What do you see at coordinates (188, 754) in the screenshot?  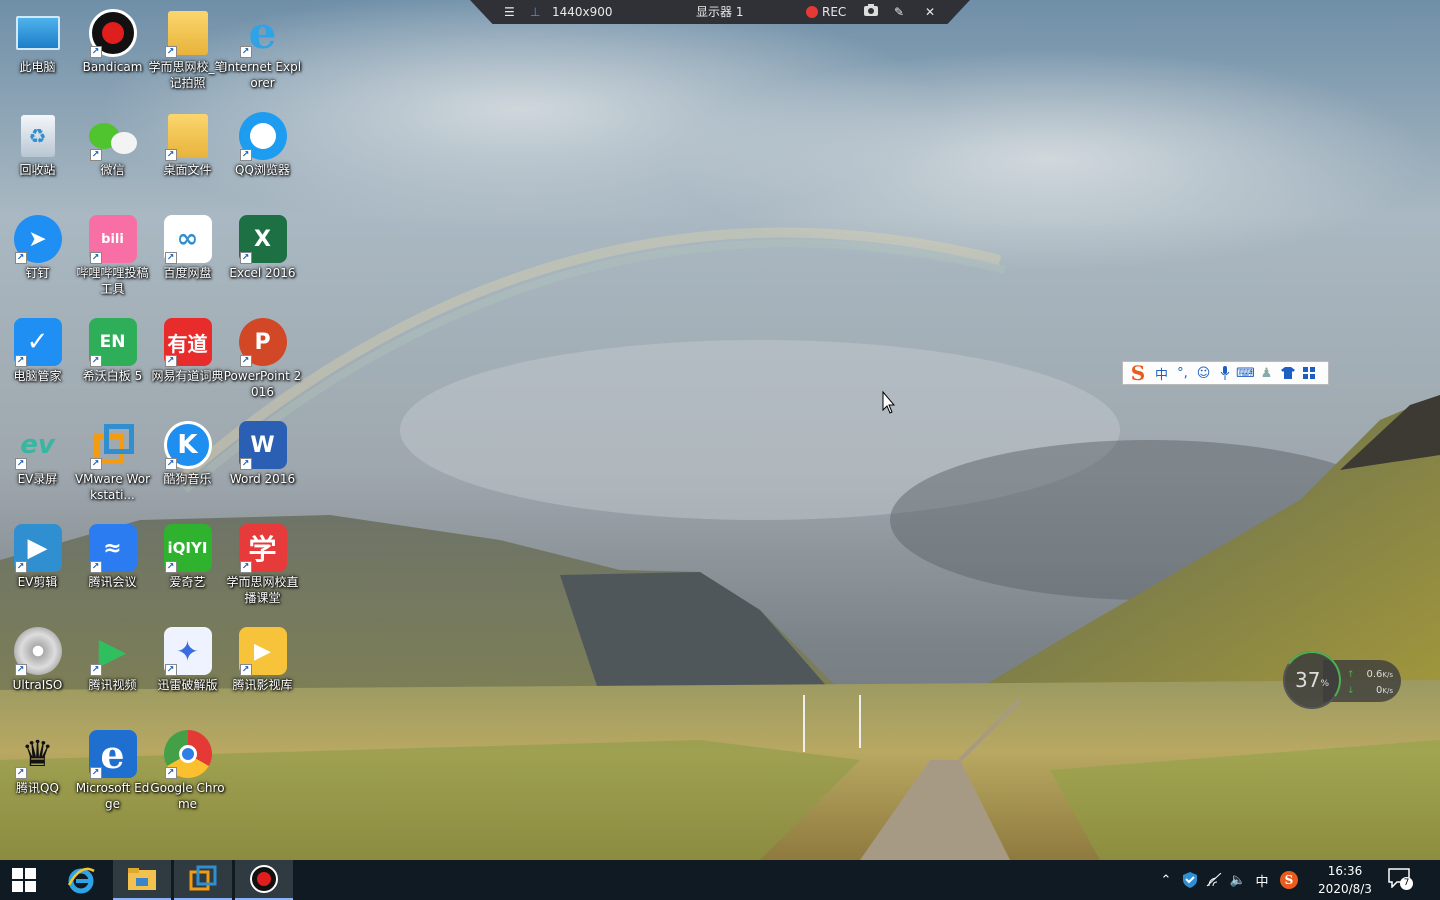 I see `chrome-icon: ↗` at bounding box center [188, 754].